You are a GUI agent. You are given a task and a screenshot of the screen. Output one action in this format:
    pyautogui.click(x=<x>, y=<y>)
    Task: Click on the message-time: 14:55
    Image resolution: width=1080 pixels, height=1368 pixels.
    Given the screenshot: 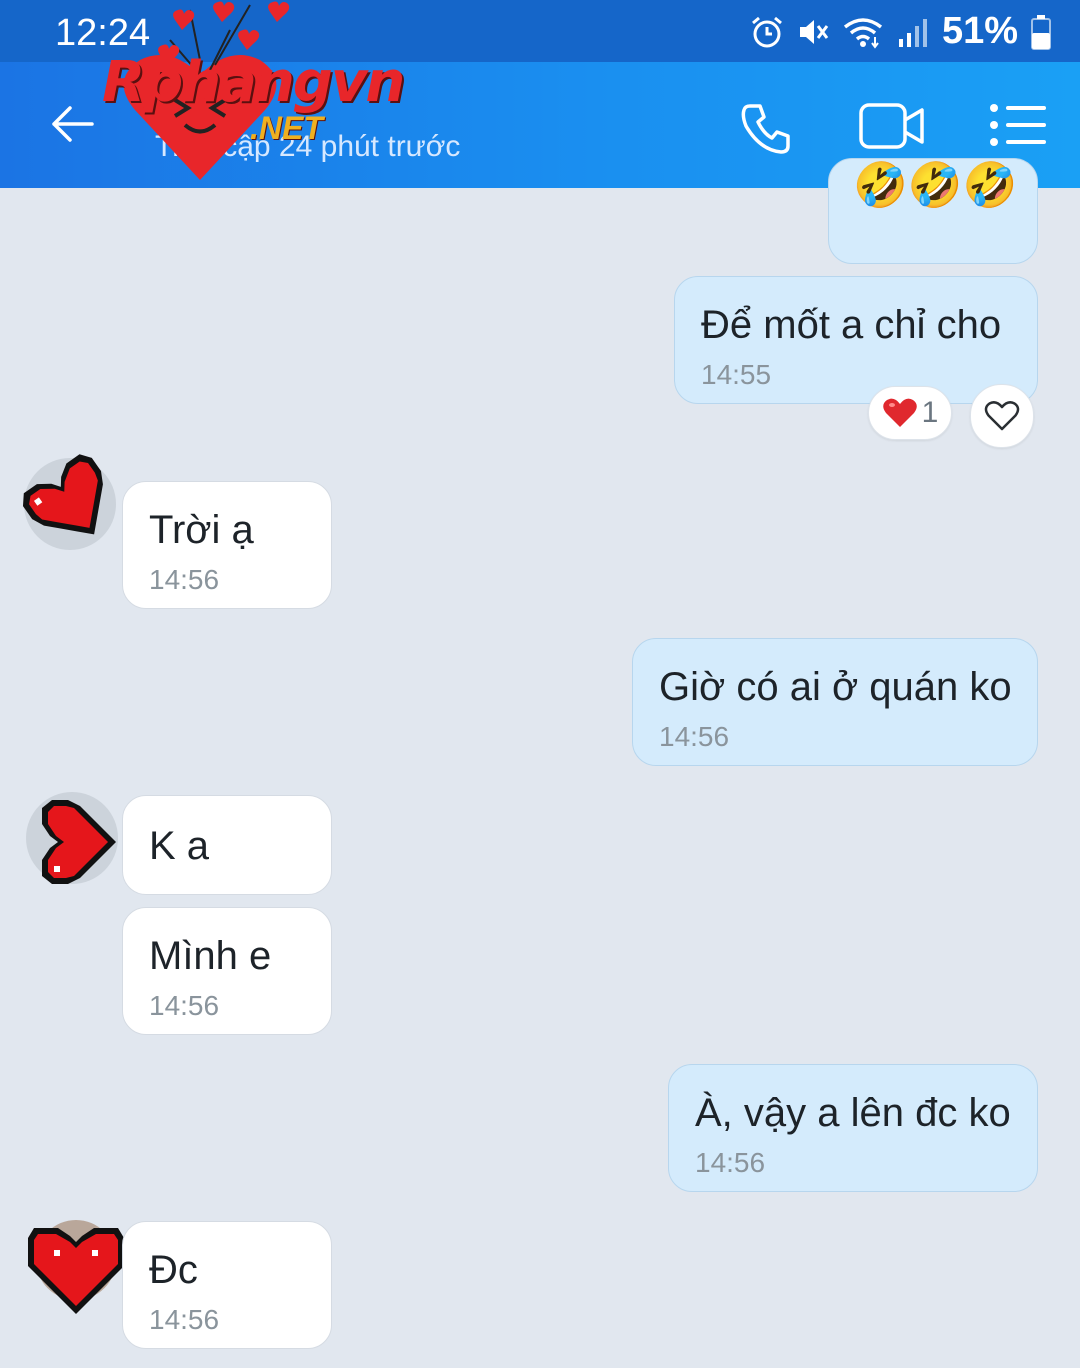 What is the action you would take?
    pyautogui.click(x=736, y=374)
    